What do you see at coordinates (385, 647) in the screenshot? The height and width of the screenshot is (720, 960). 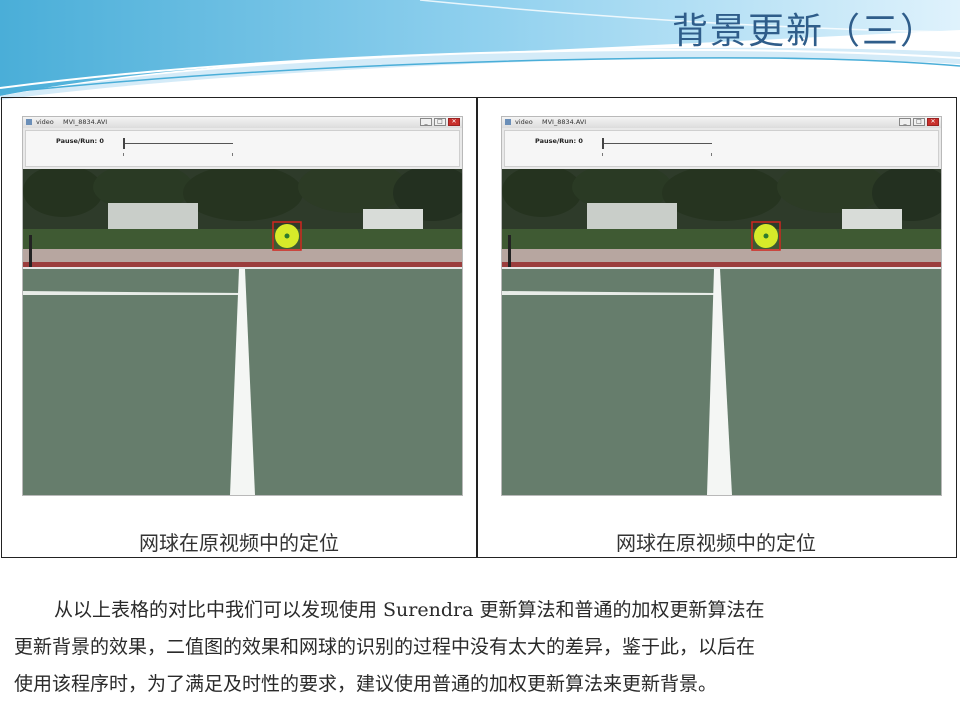 I see `body-line: 更新背景的效果，二值图的效果和网球的识别的过程中没有太大的差异，鉴于此，以后在` at bounding box center [385, 647].